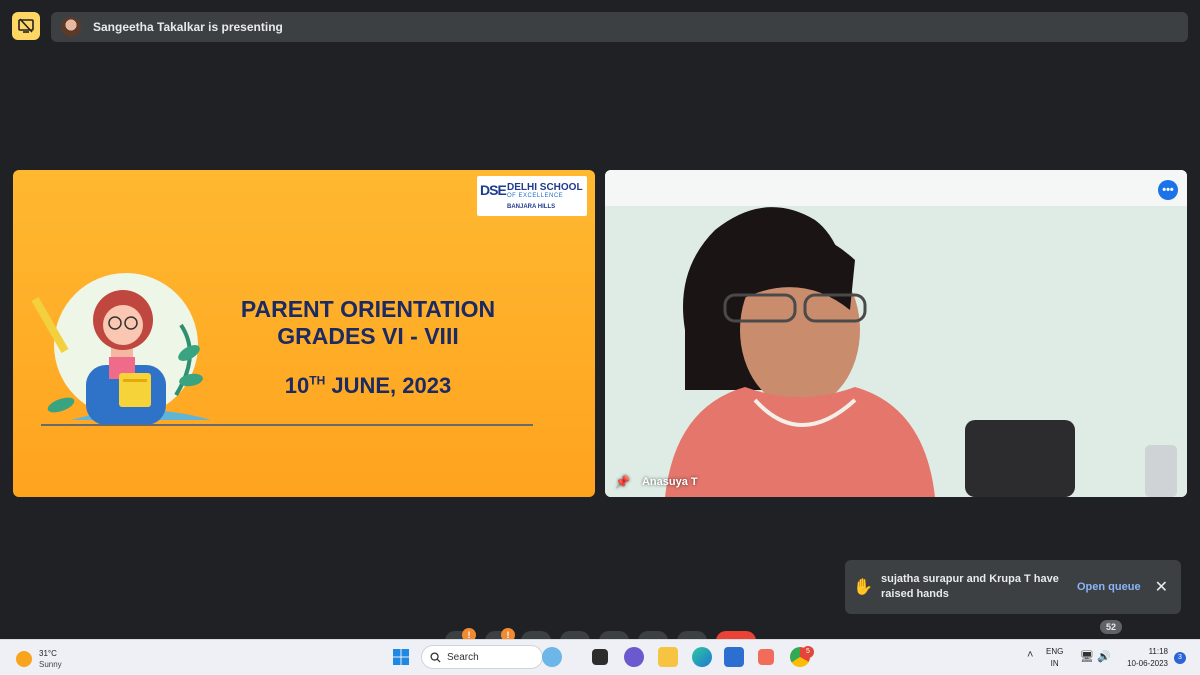 This screenshot has width=1200, height=675. What do you see at coordinates (368, 336) in the screenshot?
I see `slide-title-line2: GRADES VI - VIII` at bounding box center [368, 336].